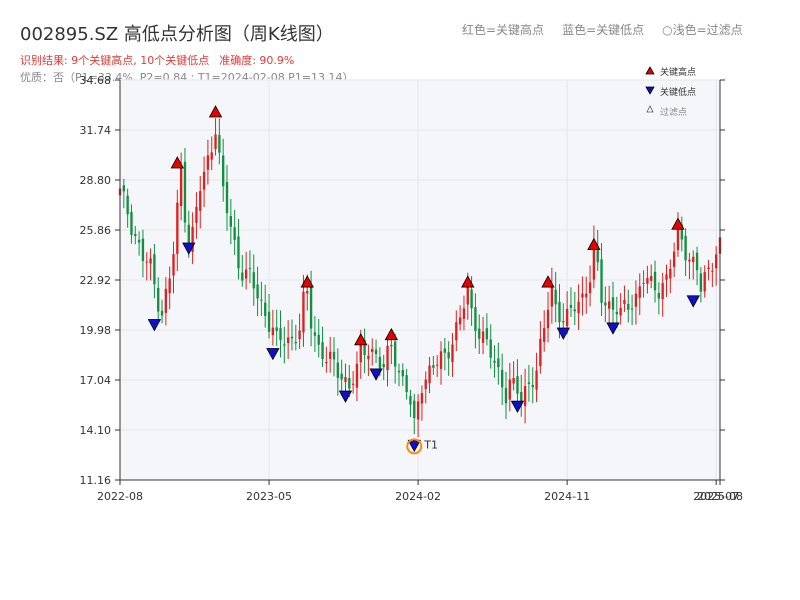  I want to click on x-tick-label: 2022-08, so click(120, 496).